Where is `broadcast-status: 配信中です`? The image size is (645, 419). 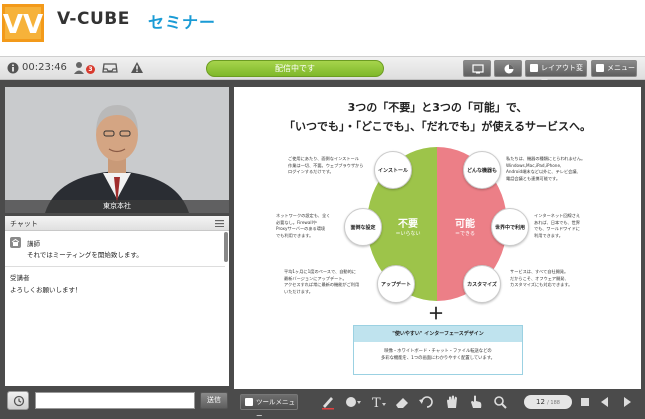
broadcast-status: 配信中です is located at coordinates (295, 68).